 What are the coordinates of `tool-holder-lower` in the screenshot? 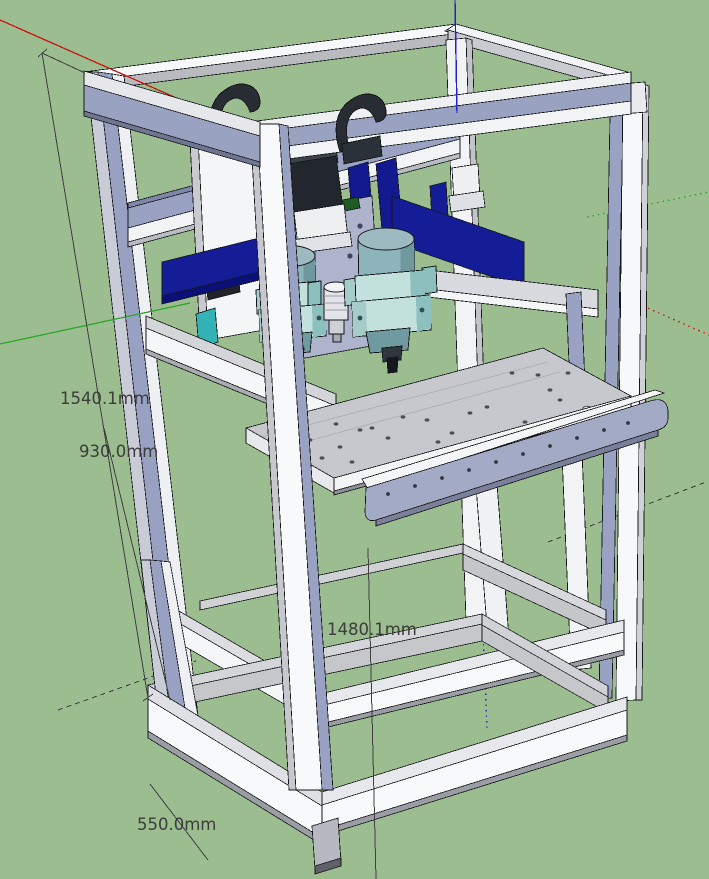 It's located at (336, 327).